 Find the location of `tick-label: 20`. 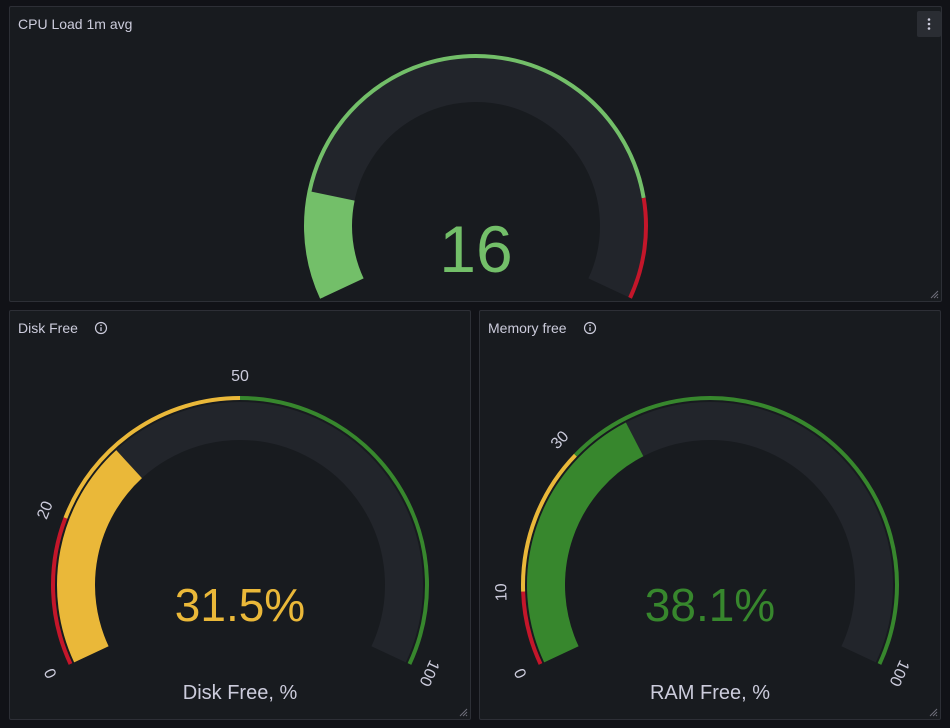

tick-label: 20 is located at coordinates (45, 510).